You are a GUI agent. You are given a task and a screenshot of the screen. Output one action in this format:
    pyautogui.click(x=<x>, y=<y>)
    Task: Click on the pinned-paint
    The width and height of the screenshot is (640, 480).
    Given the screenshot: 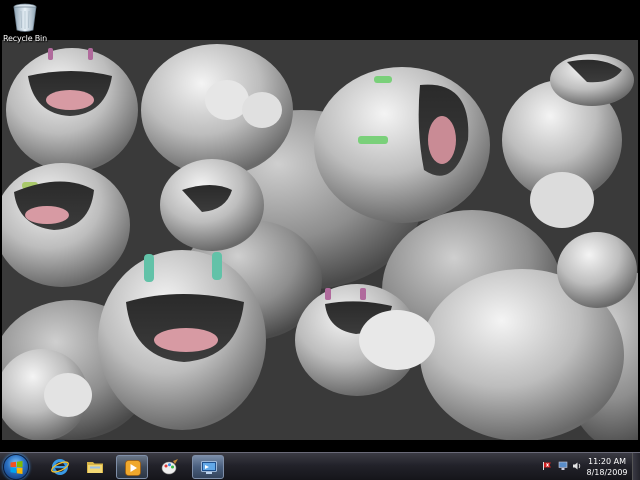 What is the action you would take?
    pyautogui.click(x=170, y=467)
    